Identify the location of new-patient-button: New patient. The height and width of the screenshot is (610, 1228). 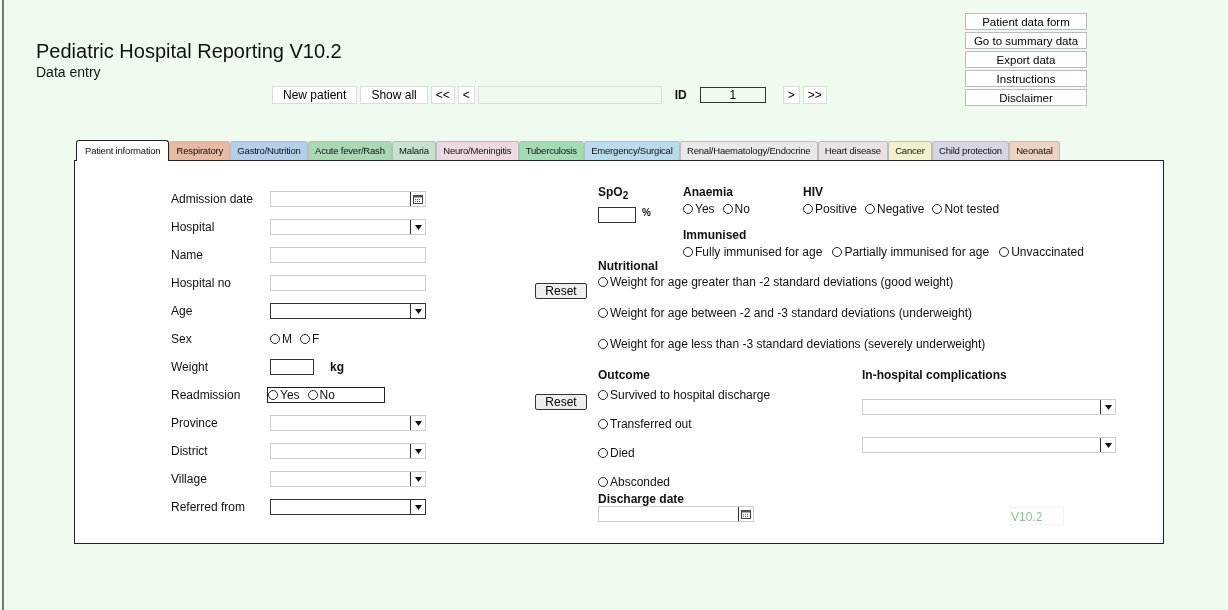
(315, 95).